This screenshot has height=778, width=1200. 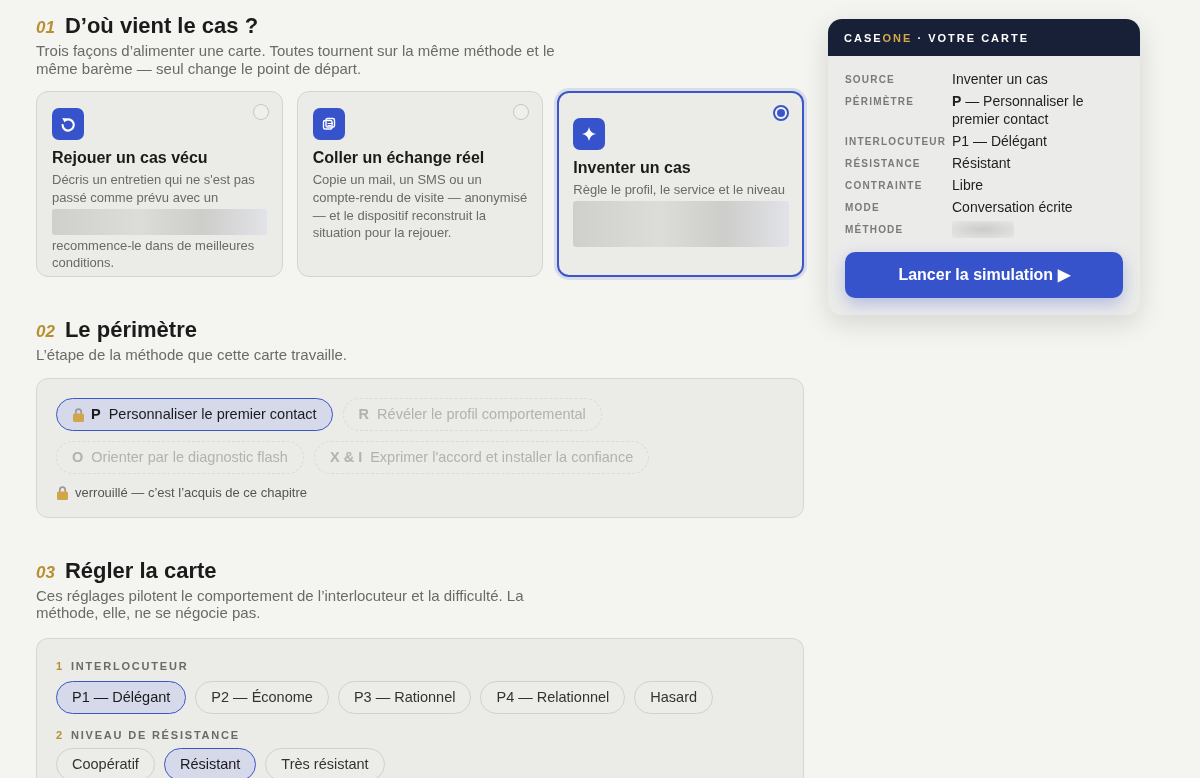 I want to click on summary-label: INTERLOCUTEUR, so click(x=896, y=140).